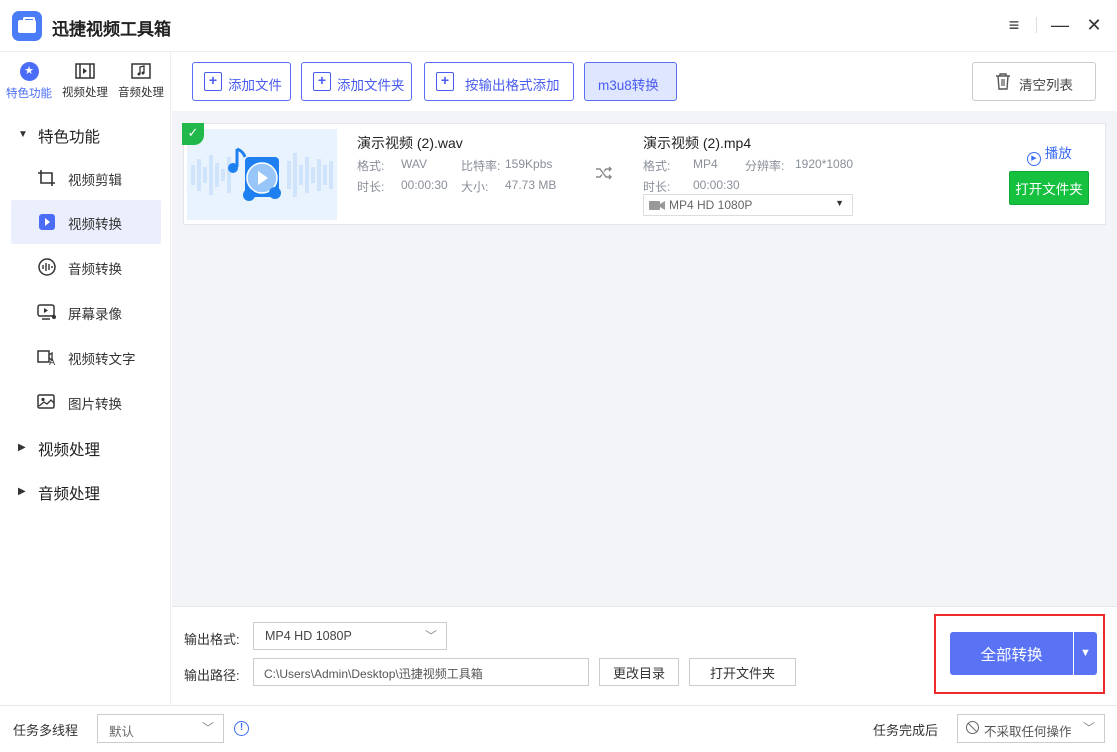 The width and height of the screenshot is (1117, 752). I want to click on size-value: 47.73 MB, so click(531, 185).